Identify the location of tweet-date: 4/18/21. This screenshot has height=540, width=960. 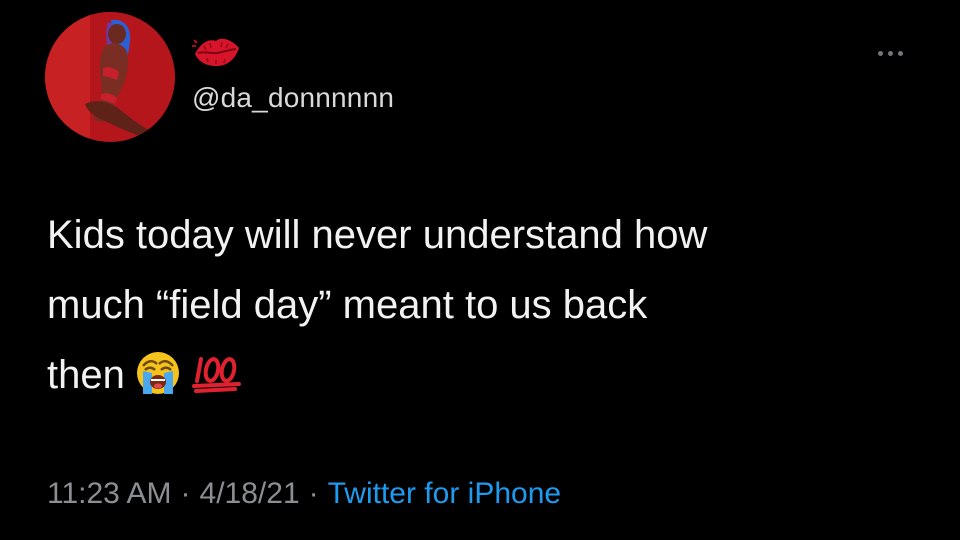
(250, 493).